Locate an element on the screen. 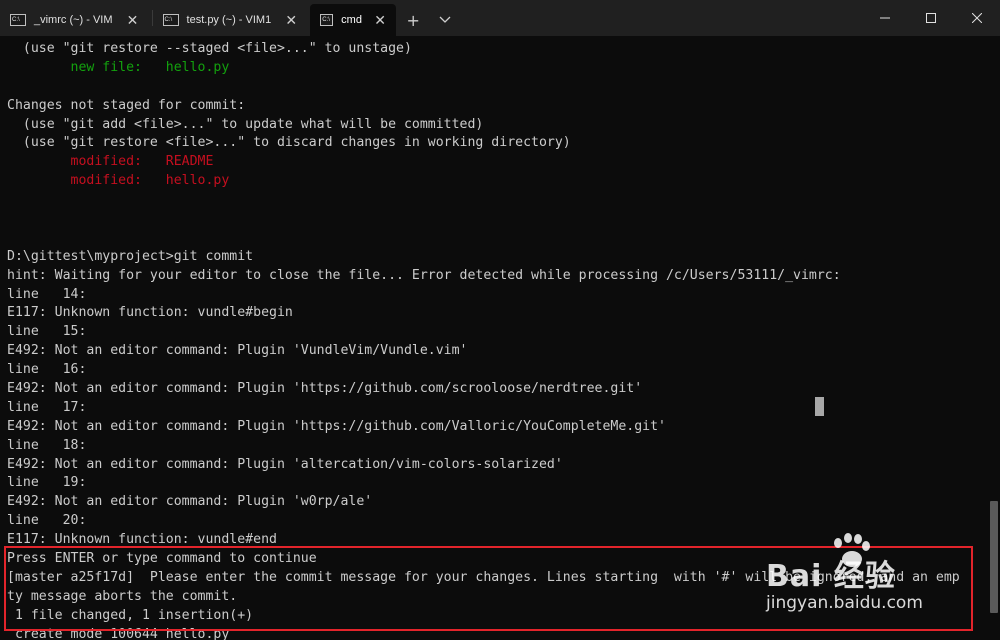 This screenshot has height=640, width=1000. terminal-line: line 15: is located at coordinates (47, 332).